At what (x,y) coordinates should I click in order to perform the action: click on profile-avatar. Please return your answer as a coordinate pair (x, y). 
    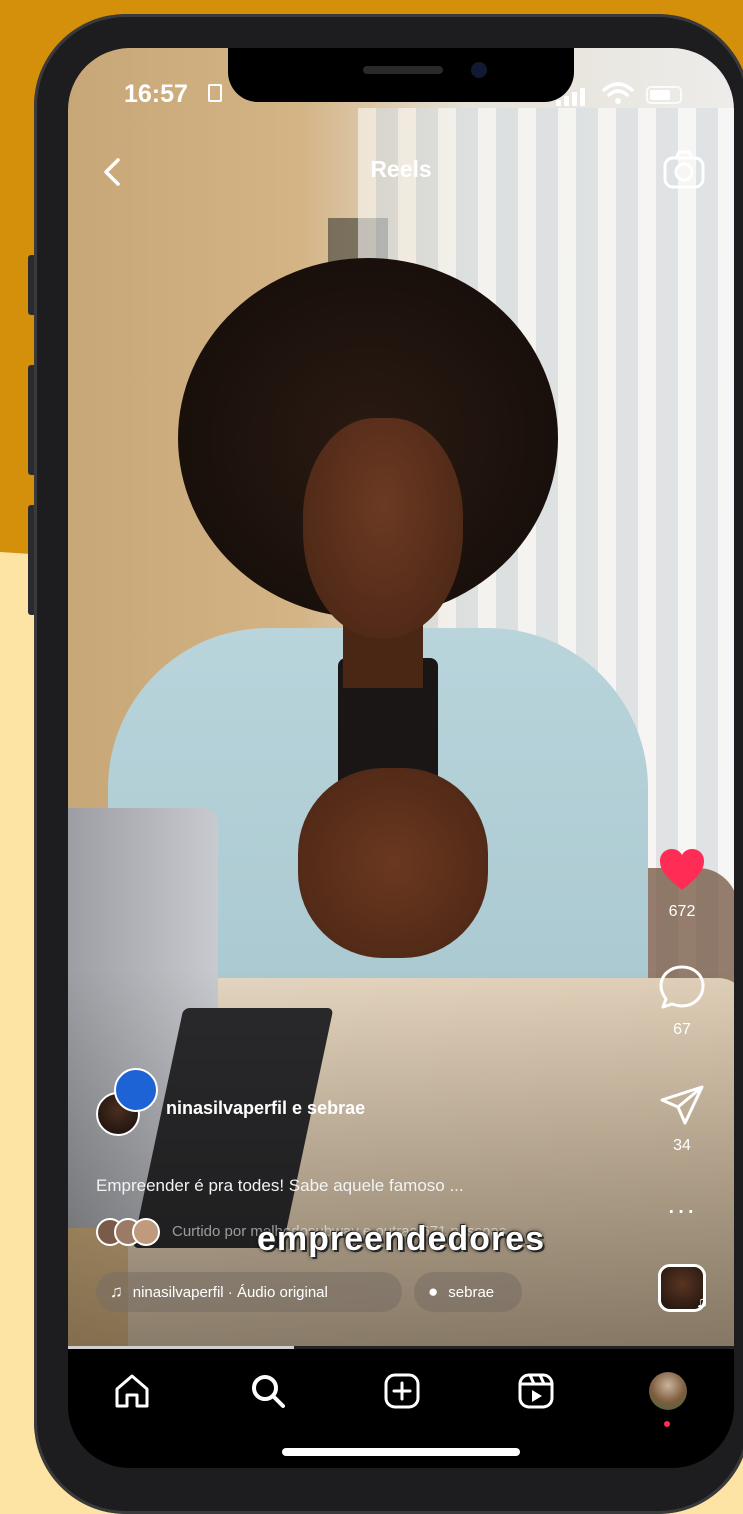
    Looking at the image, I should click on (668, 1391).